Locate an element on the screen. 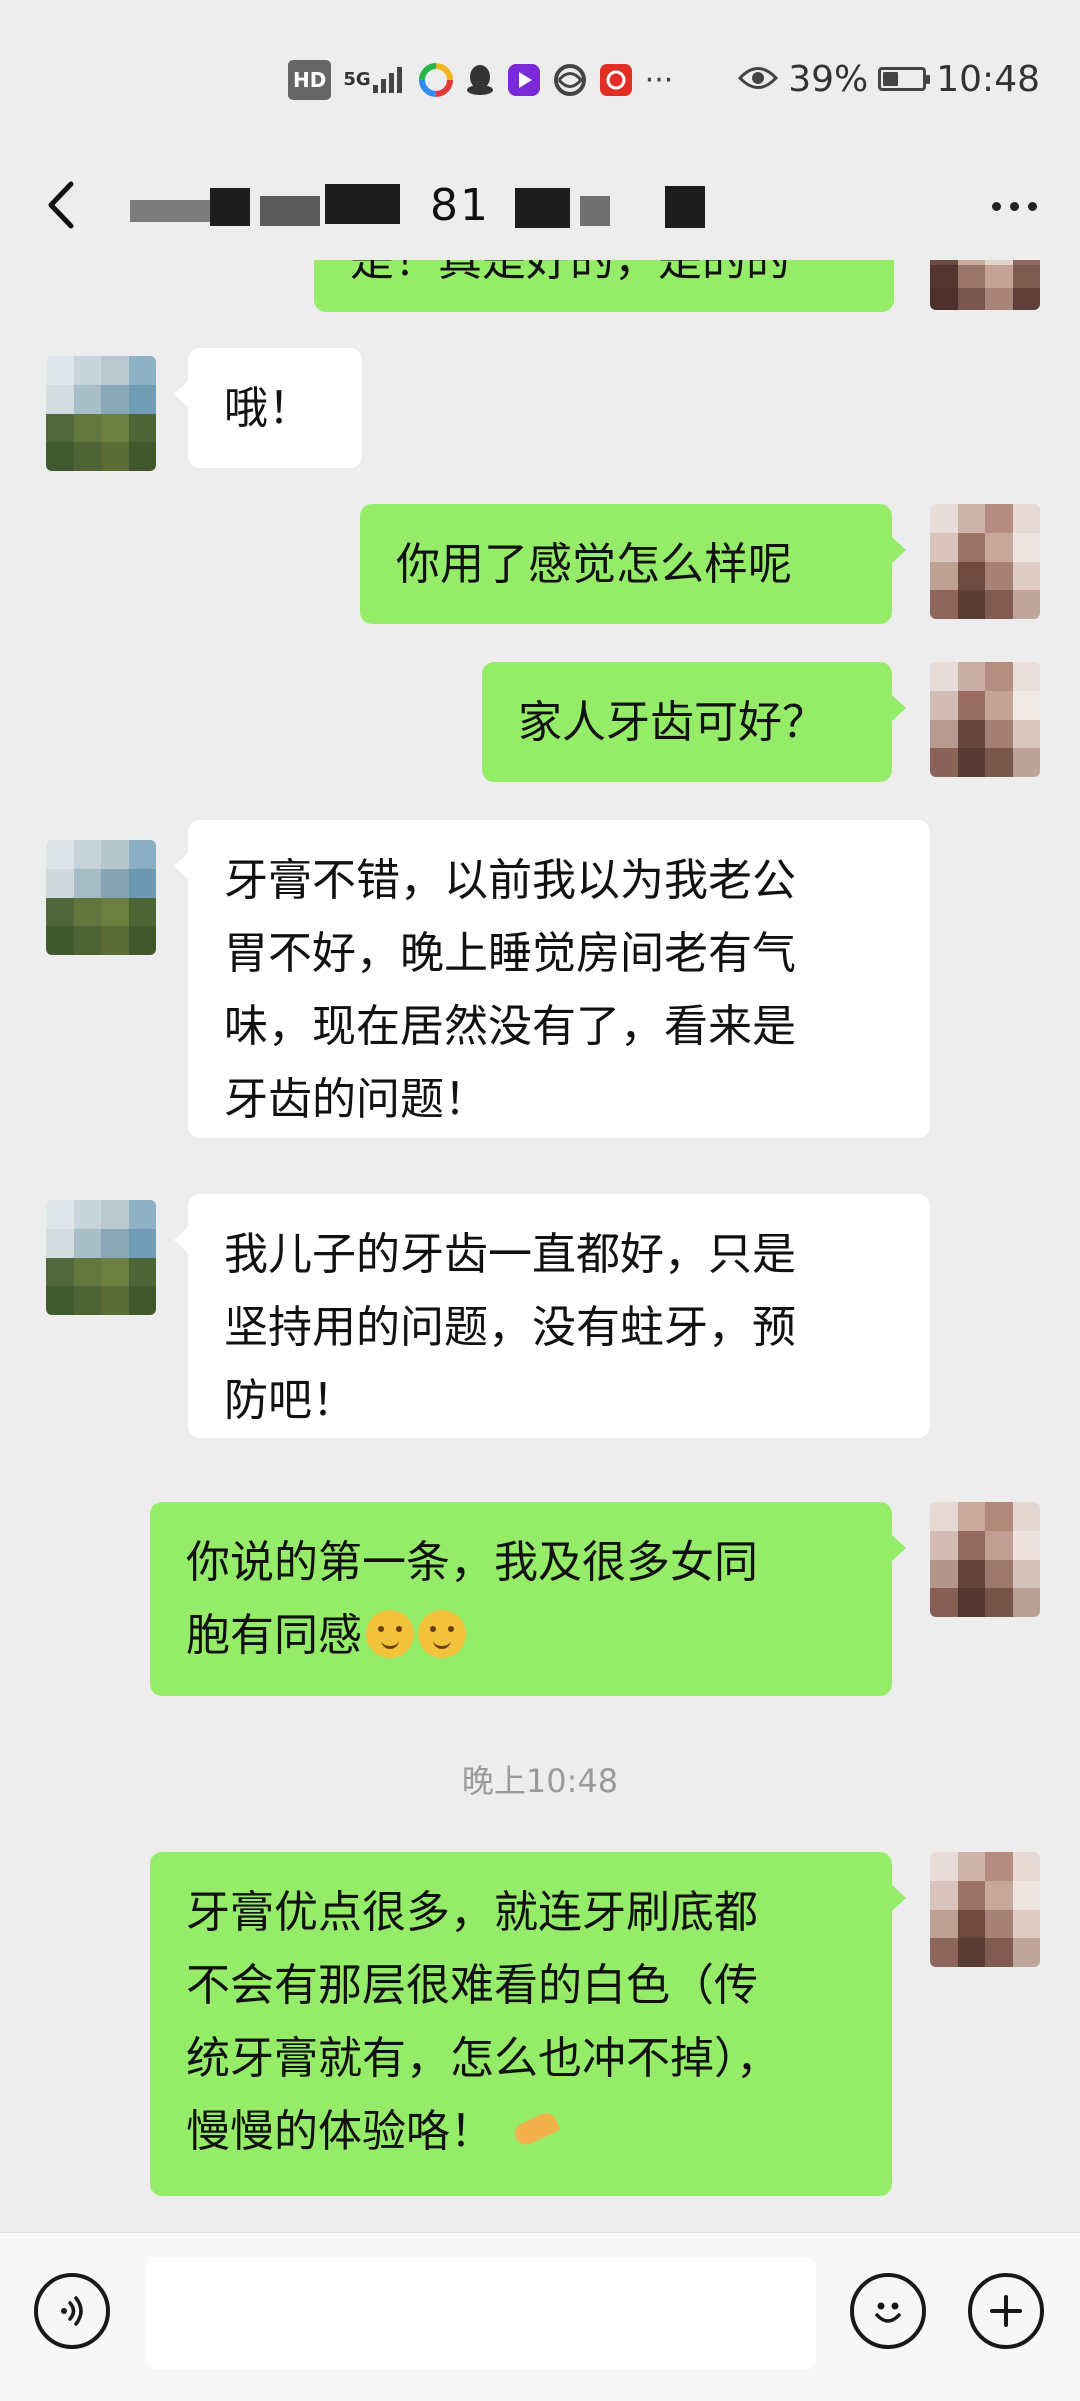  chevron-left-icon is located at coordinates (61, 205).